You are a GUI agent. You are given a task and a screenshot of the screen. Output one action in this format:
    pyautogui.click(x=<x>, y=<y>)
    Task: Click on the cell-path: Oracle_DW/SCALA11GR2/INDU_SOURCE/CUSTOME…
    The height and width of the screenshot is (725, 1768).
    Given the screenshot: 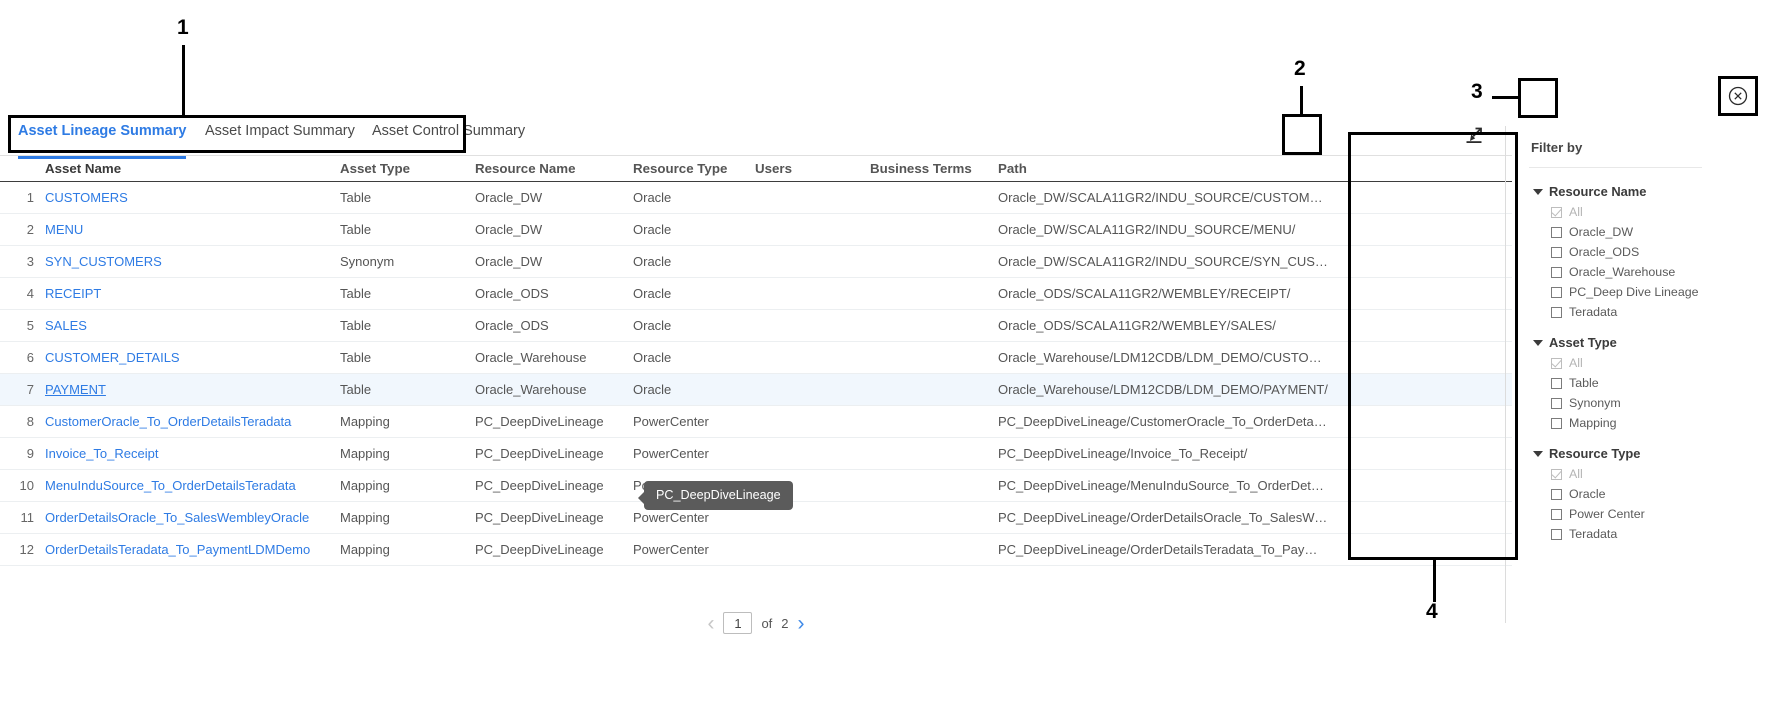 What is the action you would take?
    pyautogui.click(x=1163, y=197)
    